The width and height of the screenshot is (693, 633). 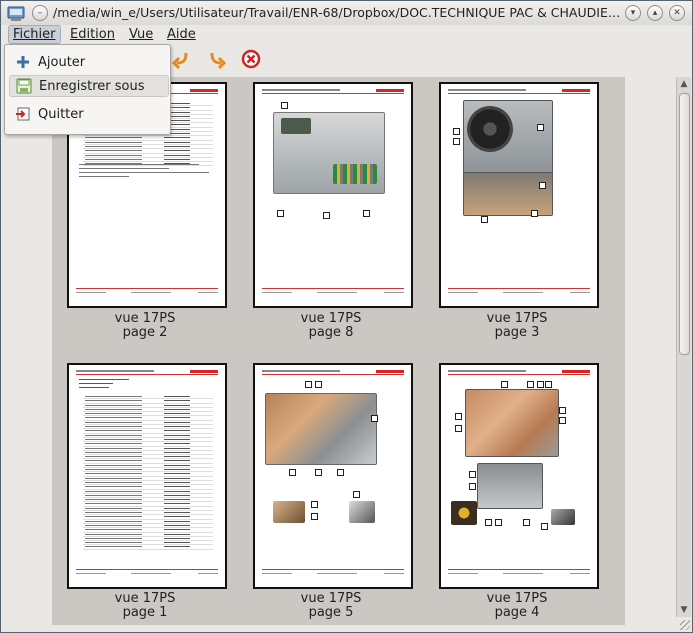 I want to click on menu-vue: Vue, so click(x=141, y=34).